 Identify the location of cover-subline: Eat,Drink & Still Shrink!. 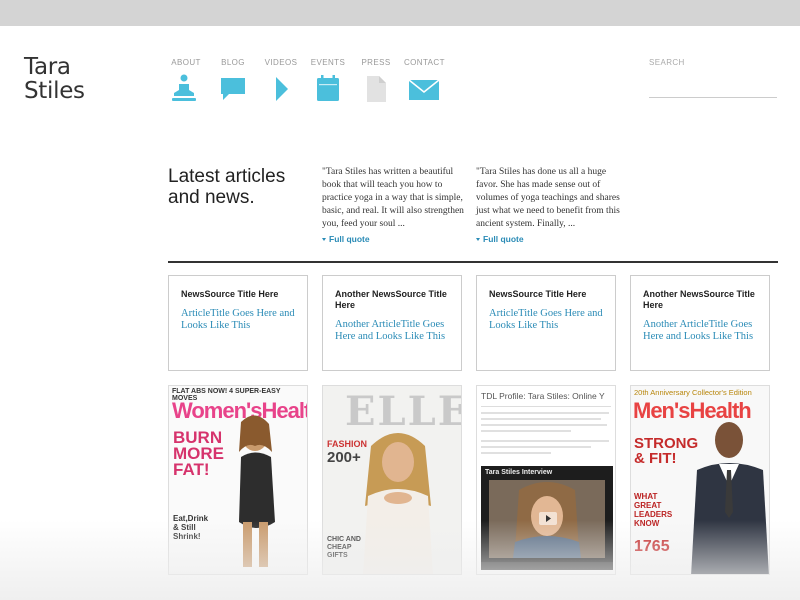
(191, 527).